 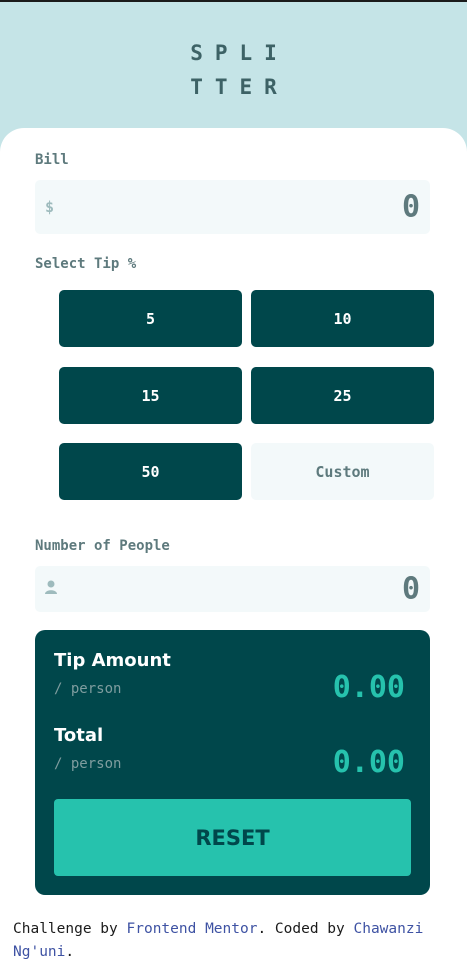 I want to click on total-per-person: / person, so click(x=88, y=764).